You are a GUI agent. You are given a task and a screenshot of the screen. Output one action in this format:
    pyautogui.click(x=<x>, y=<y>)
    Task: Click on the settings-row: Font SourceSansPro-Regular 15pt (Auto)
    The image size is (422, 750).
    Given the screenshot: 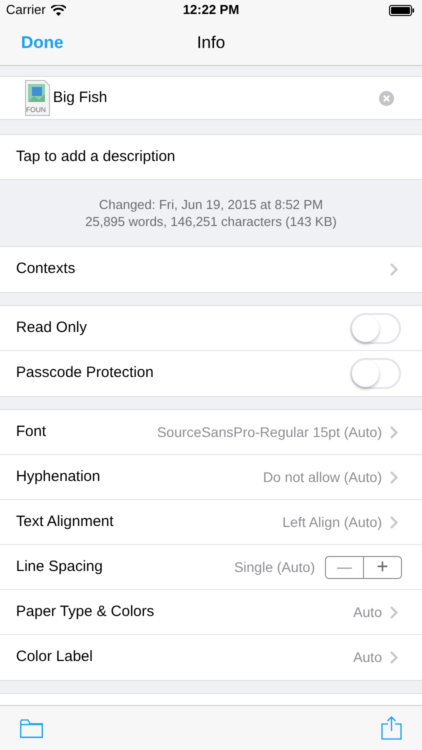 What is the action you would take?
    pyautogui.click(x=211, y=432)
    